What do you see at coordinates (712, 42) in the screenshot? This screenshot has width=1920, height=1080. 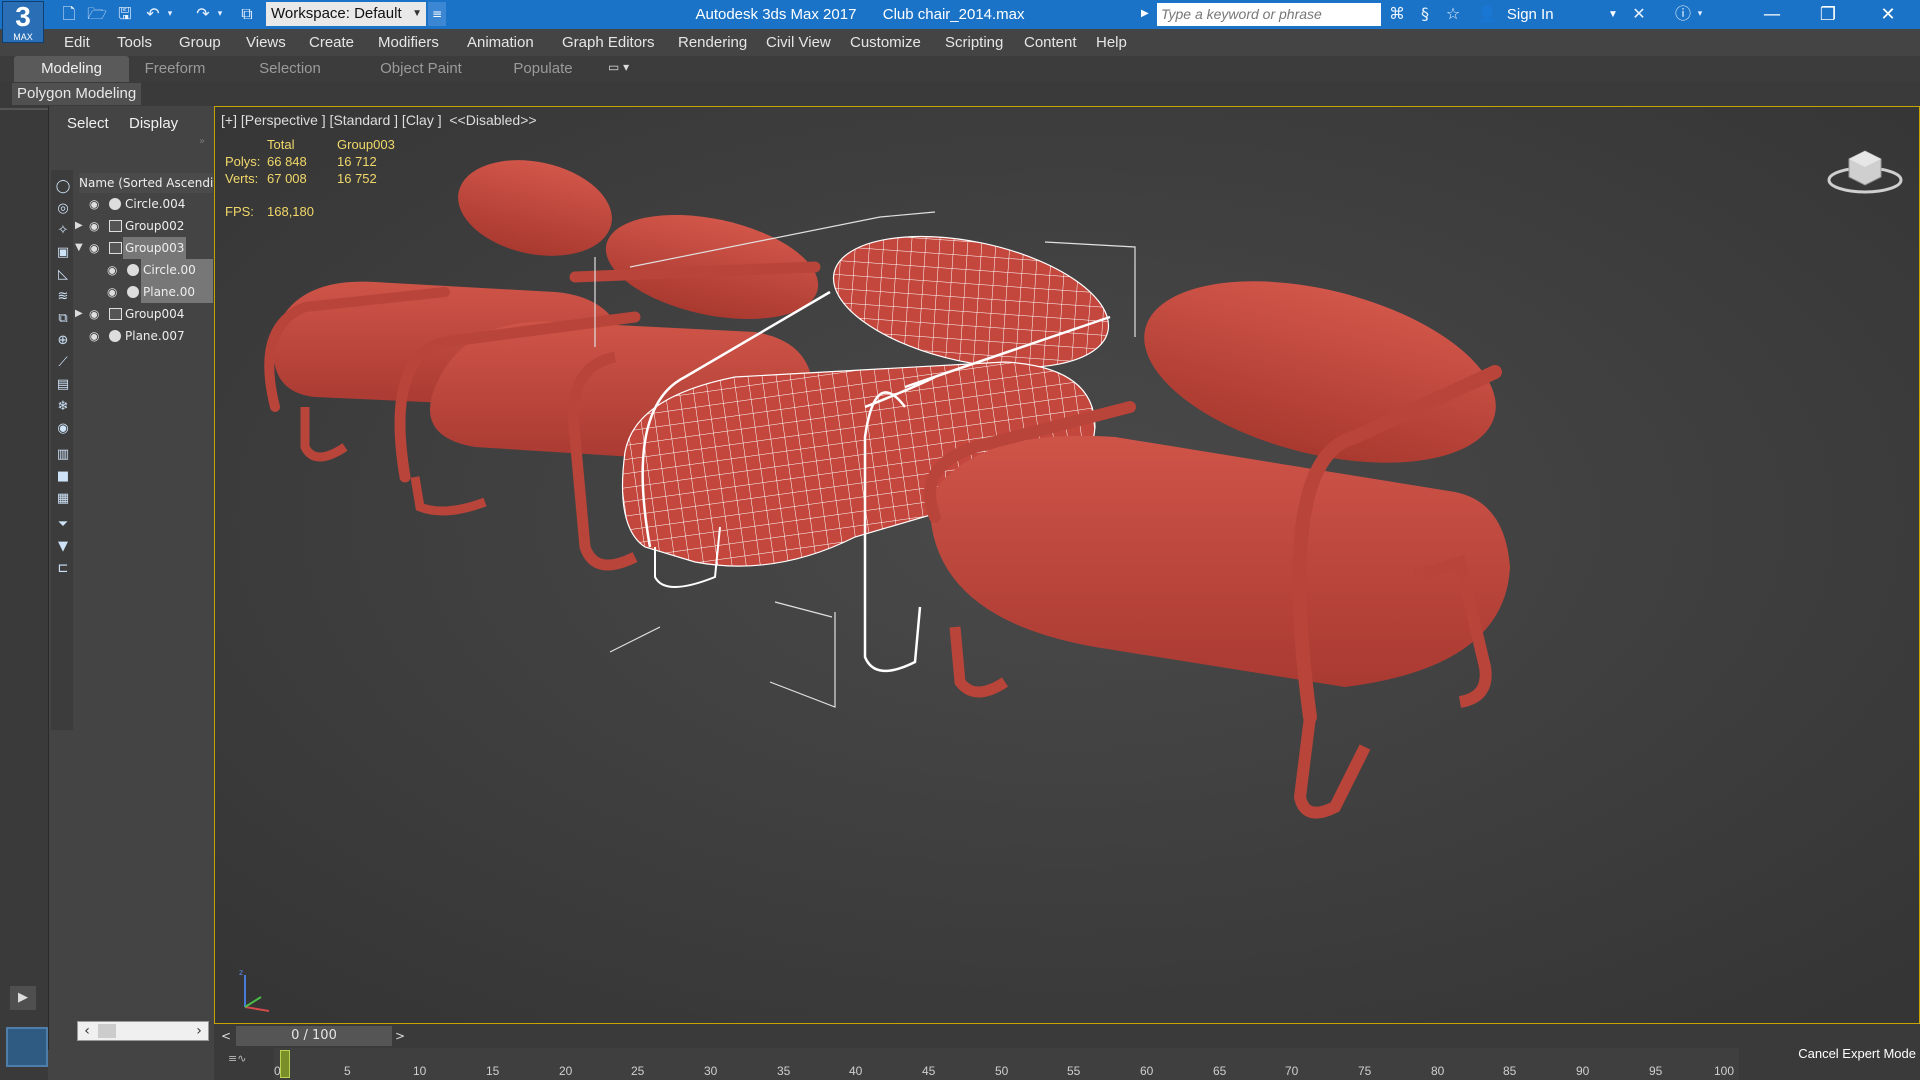 I see `menu-rendering: Rendering` at bounding box center [712, 42].